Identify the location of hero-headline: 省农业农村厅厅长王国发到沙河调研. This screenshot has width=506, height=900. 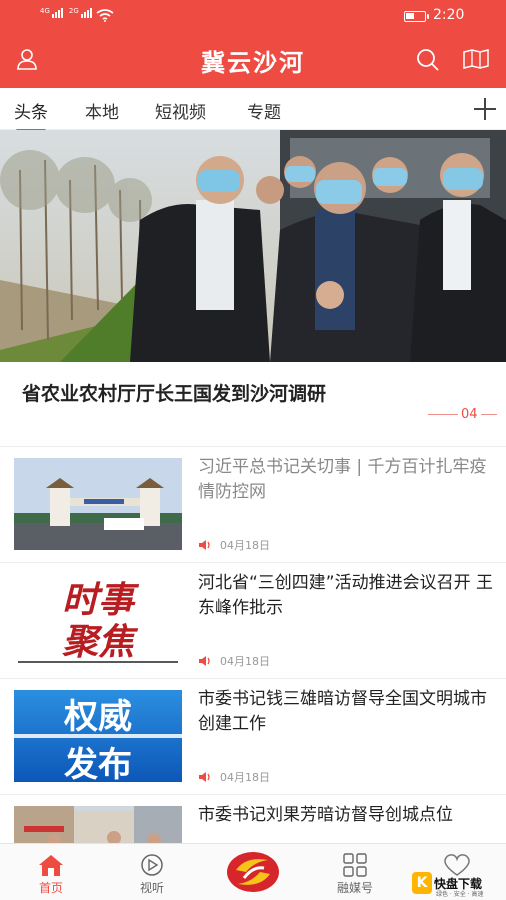
(174, 394).